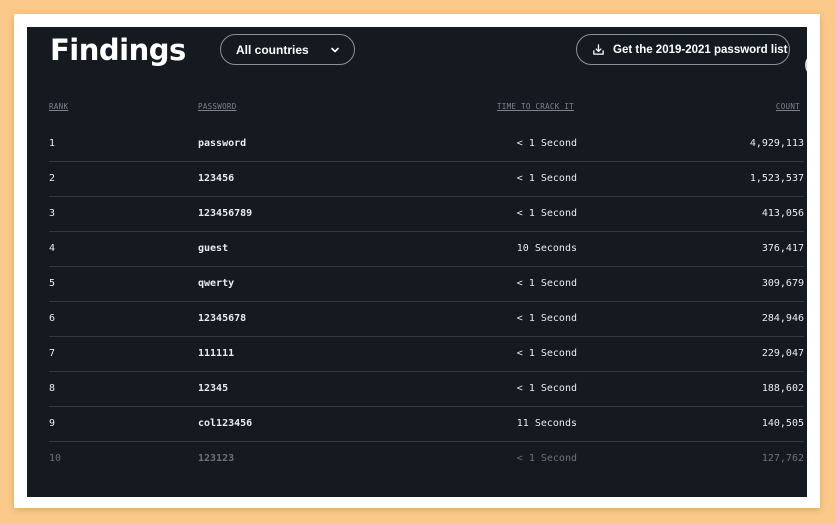 This screenshot has height=524, width=836. What do you see at coordinates (782, 213) in the screenshot?
I see `count-cell: 413,056` at bounding box center [782, 213].